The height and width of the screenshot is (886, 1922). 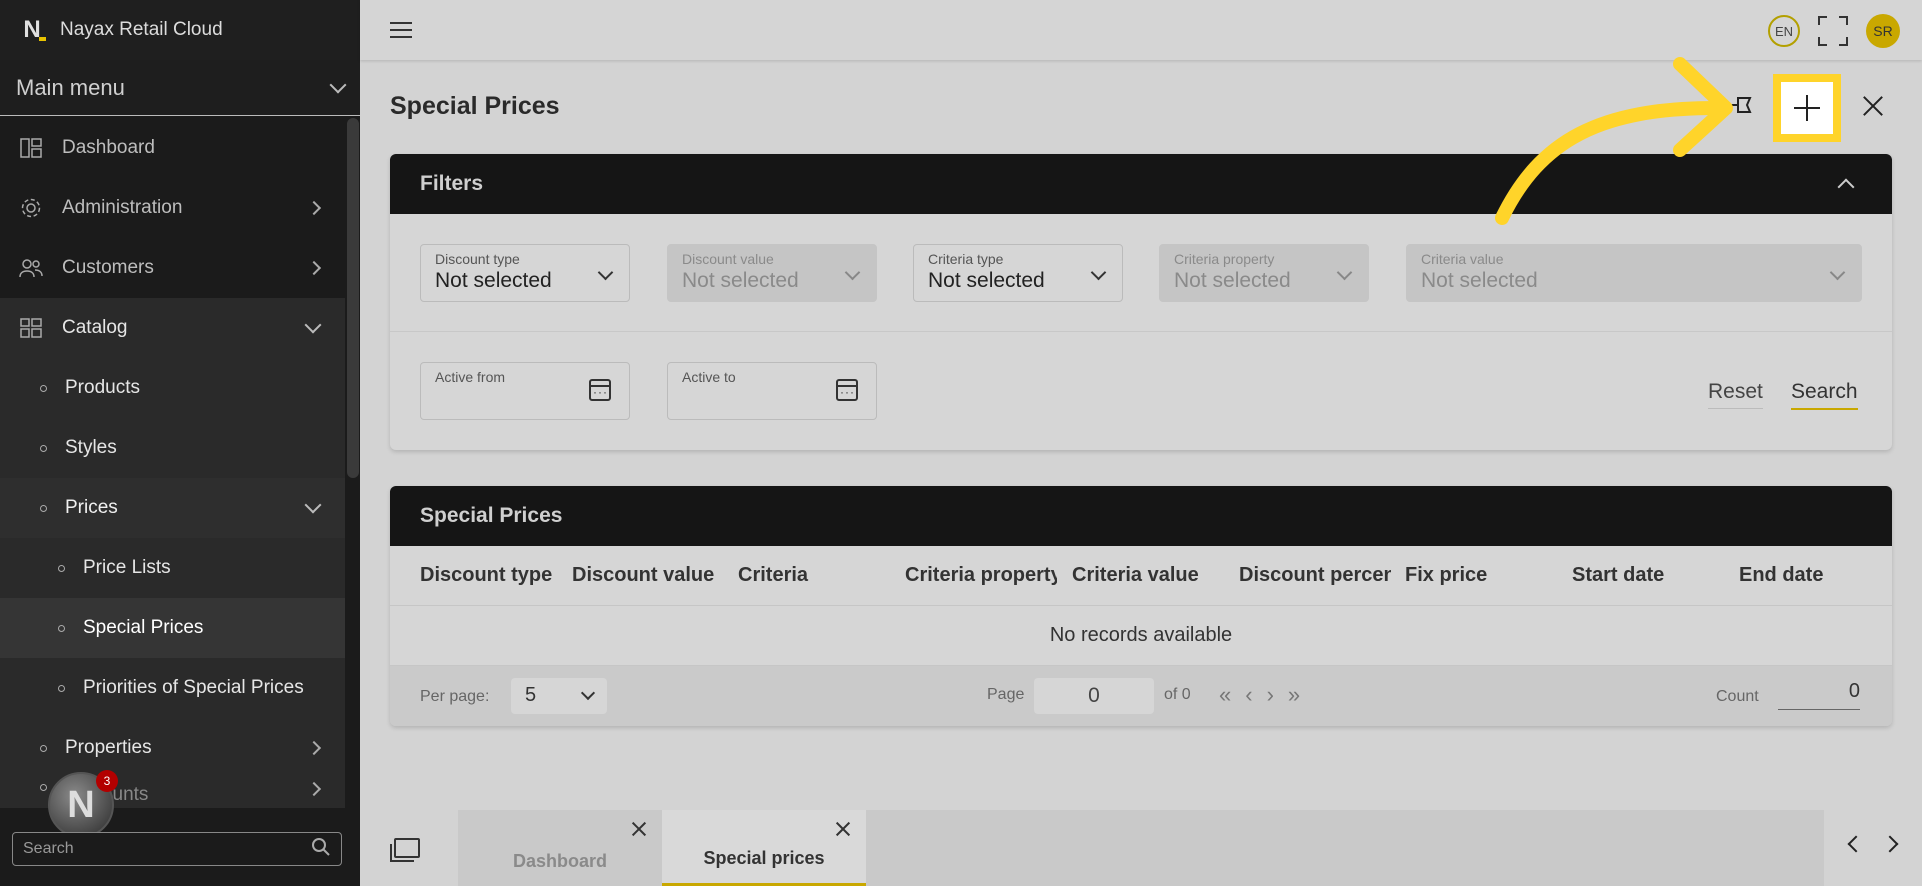 I want to click on column-header: End date, so click(x=1814, y=575).